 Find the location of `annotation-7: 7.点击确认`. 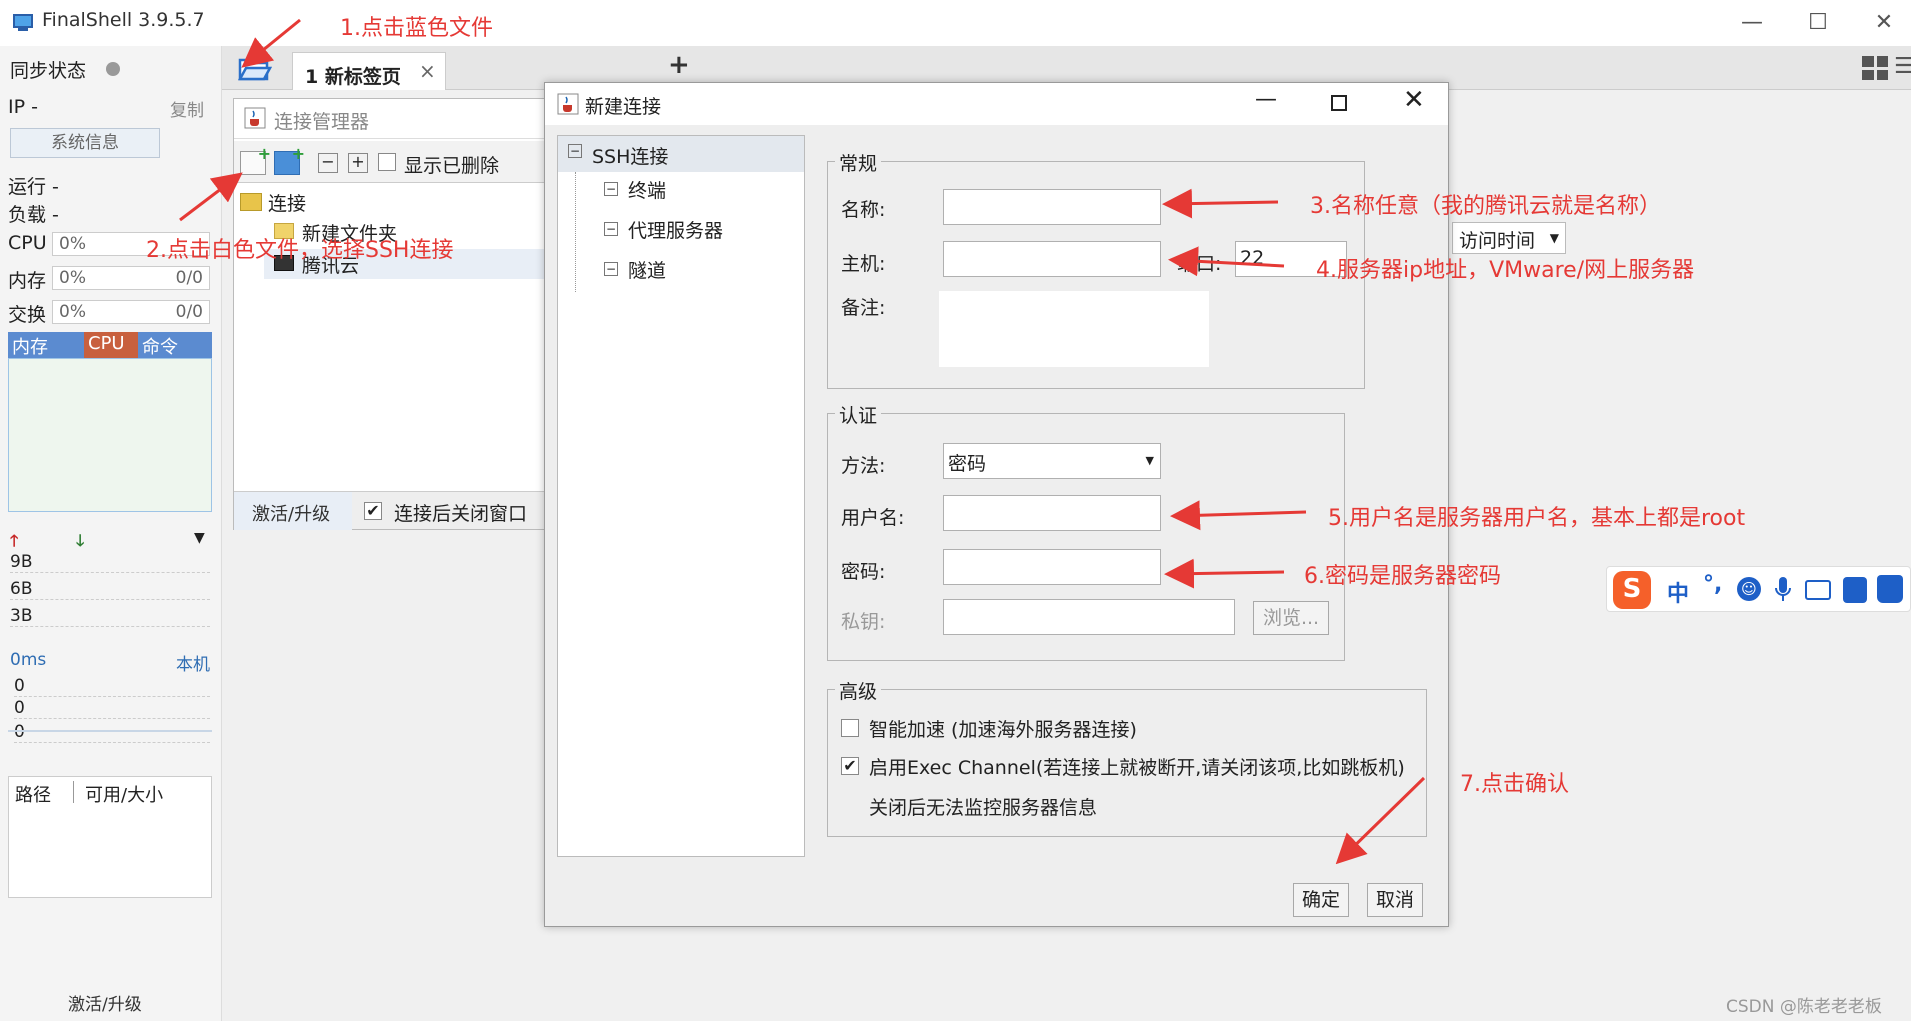

annotation-7: 7.点击确认 is located at coordinates (1514, 784).